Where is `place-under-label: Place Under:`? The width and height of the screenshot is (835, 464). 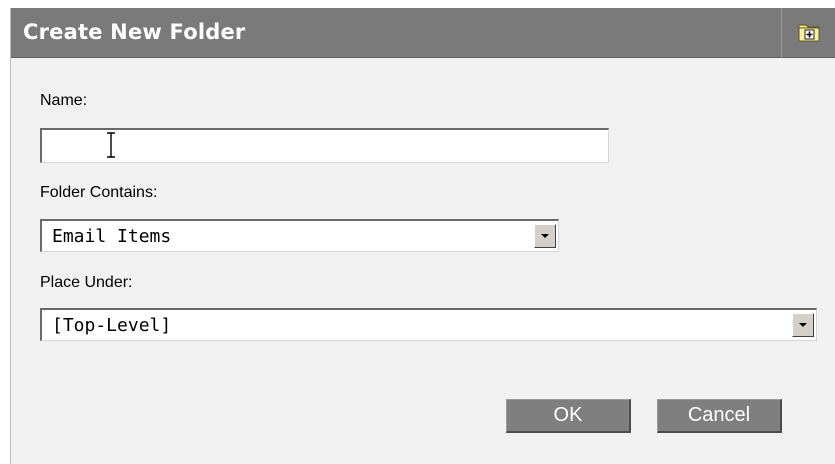 place-under-label: Place Under: is located at coordinates (86, 282).